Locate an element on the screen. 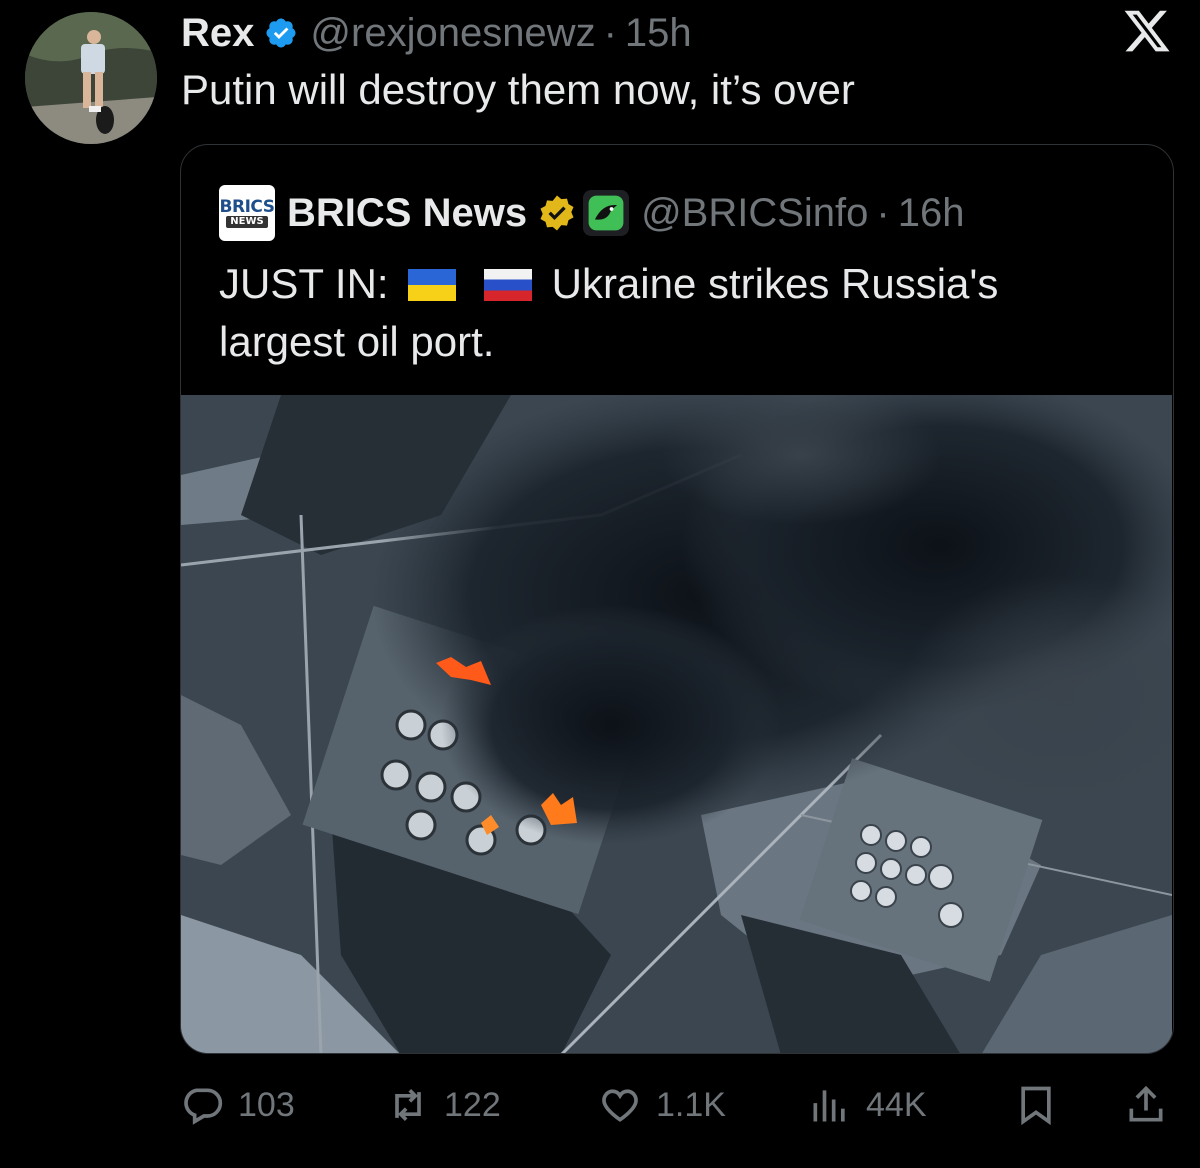 Image resolution: width=1200 pixels, height=1168 pixels. author-name: Rex is located at coordinates (217, 33).